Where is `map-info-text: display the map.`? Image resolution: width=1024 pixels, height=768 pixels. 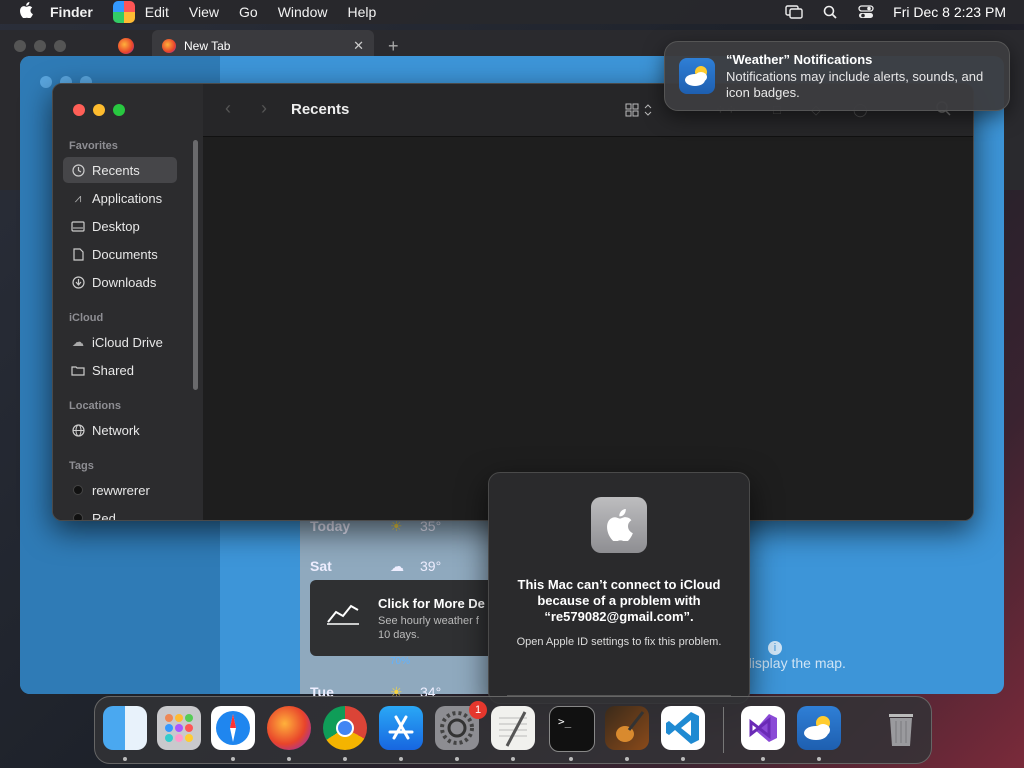 map-info-text: display the map. is located at coordinates (795, 663).